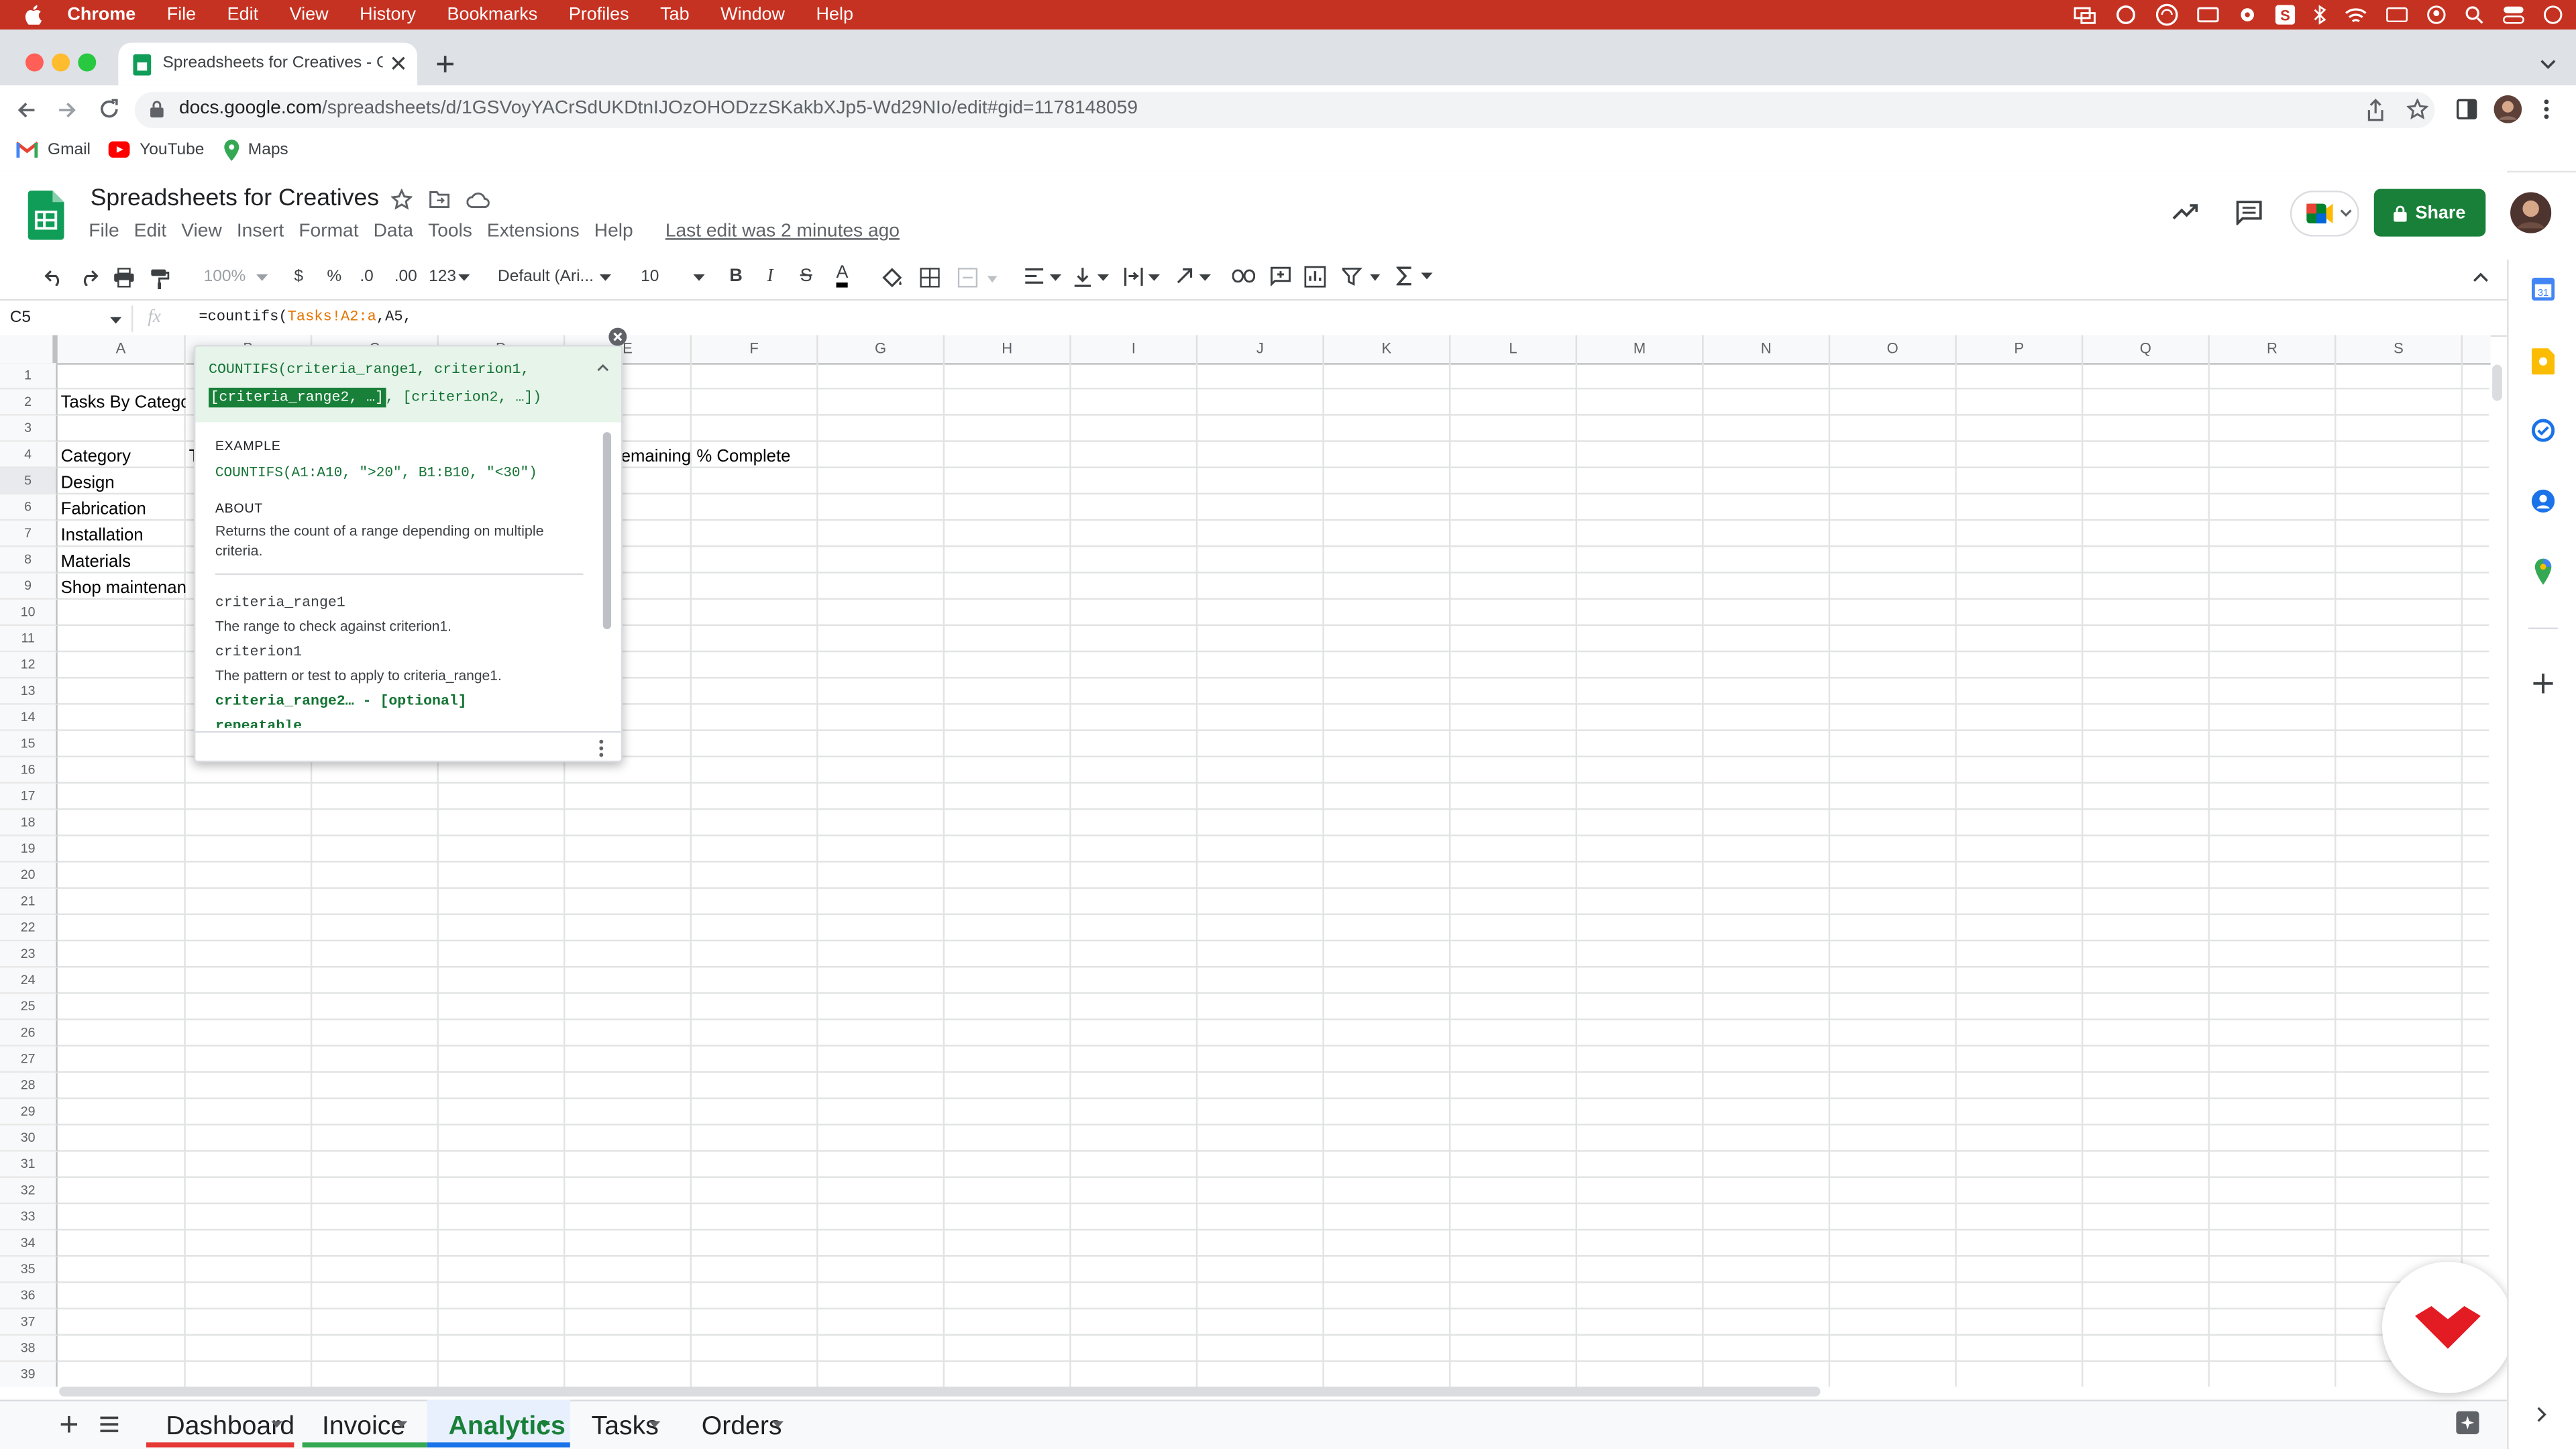  Describe the element at coordinates (119, 149) in the screenshot. I see `youtube-icon` at that location.